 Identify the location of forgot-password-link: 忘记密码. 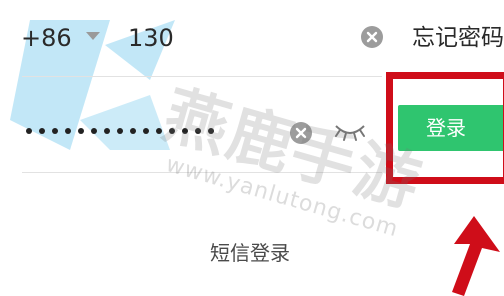
(458, 38).